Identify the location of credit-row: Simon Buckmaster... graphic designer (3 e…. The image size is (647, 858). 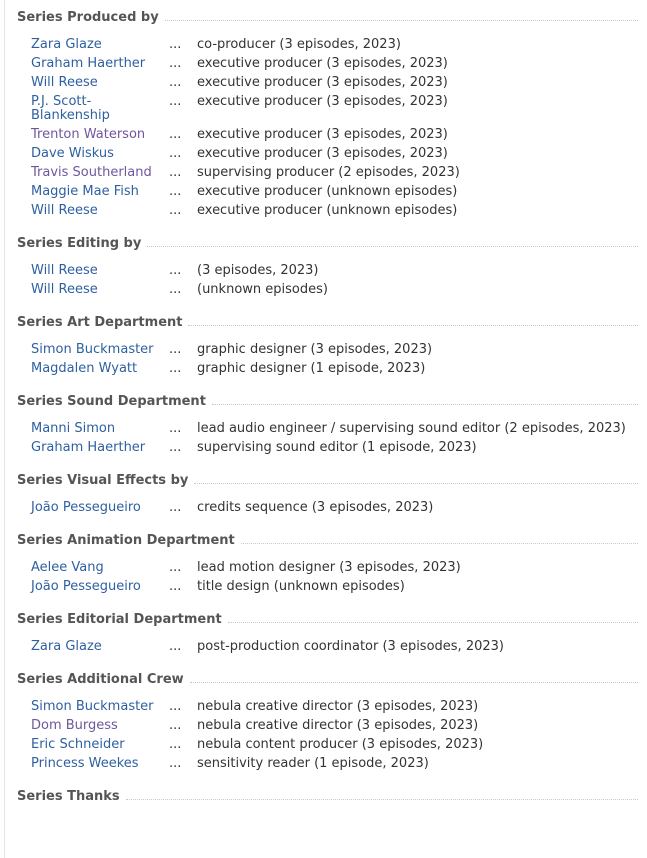
(327, 350).